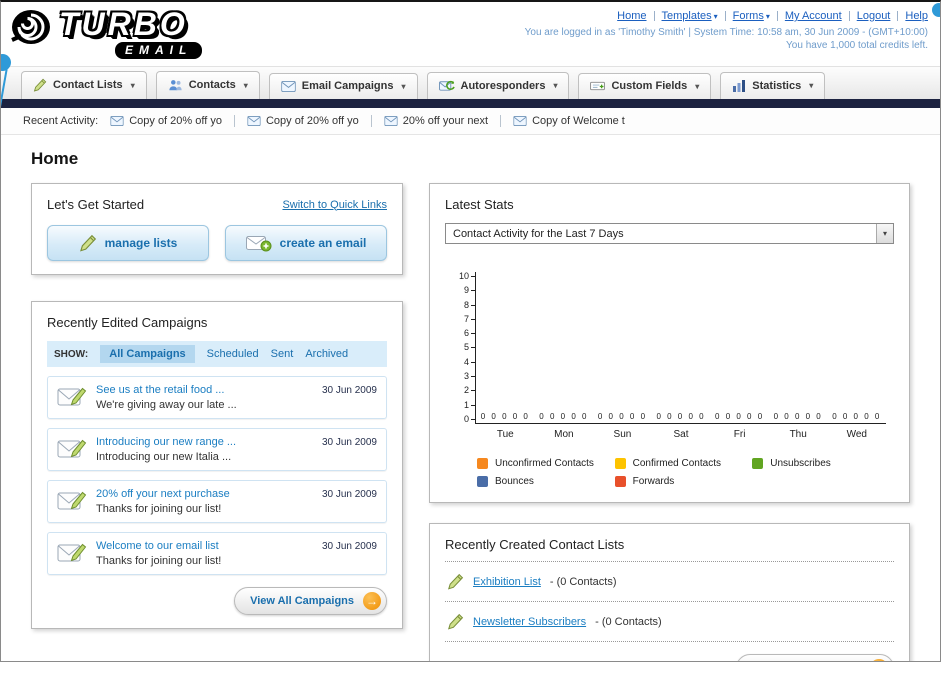  Describe the element at coordinates (204, 494) in the screenshot. I see `campaign-title-link: 20% off your next purchase` at that location.